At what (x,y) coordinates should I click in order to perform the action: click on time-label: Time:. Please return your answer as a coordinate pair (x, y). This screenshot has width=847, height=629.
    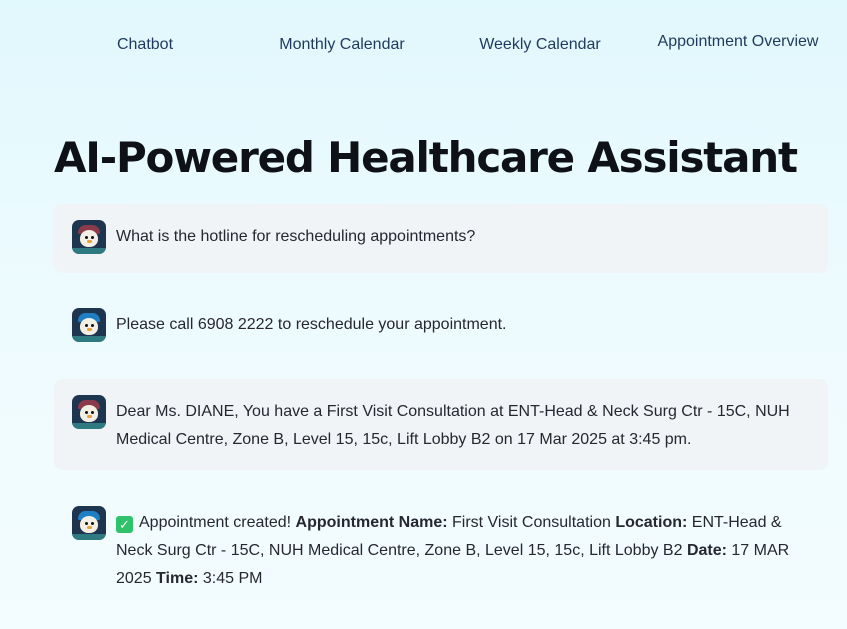
    Looking at the image, I should click on (177, 578).